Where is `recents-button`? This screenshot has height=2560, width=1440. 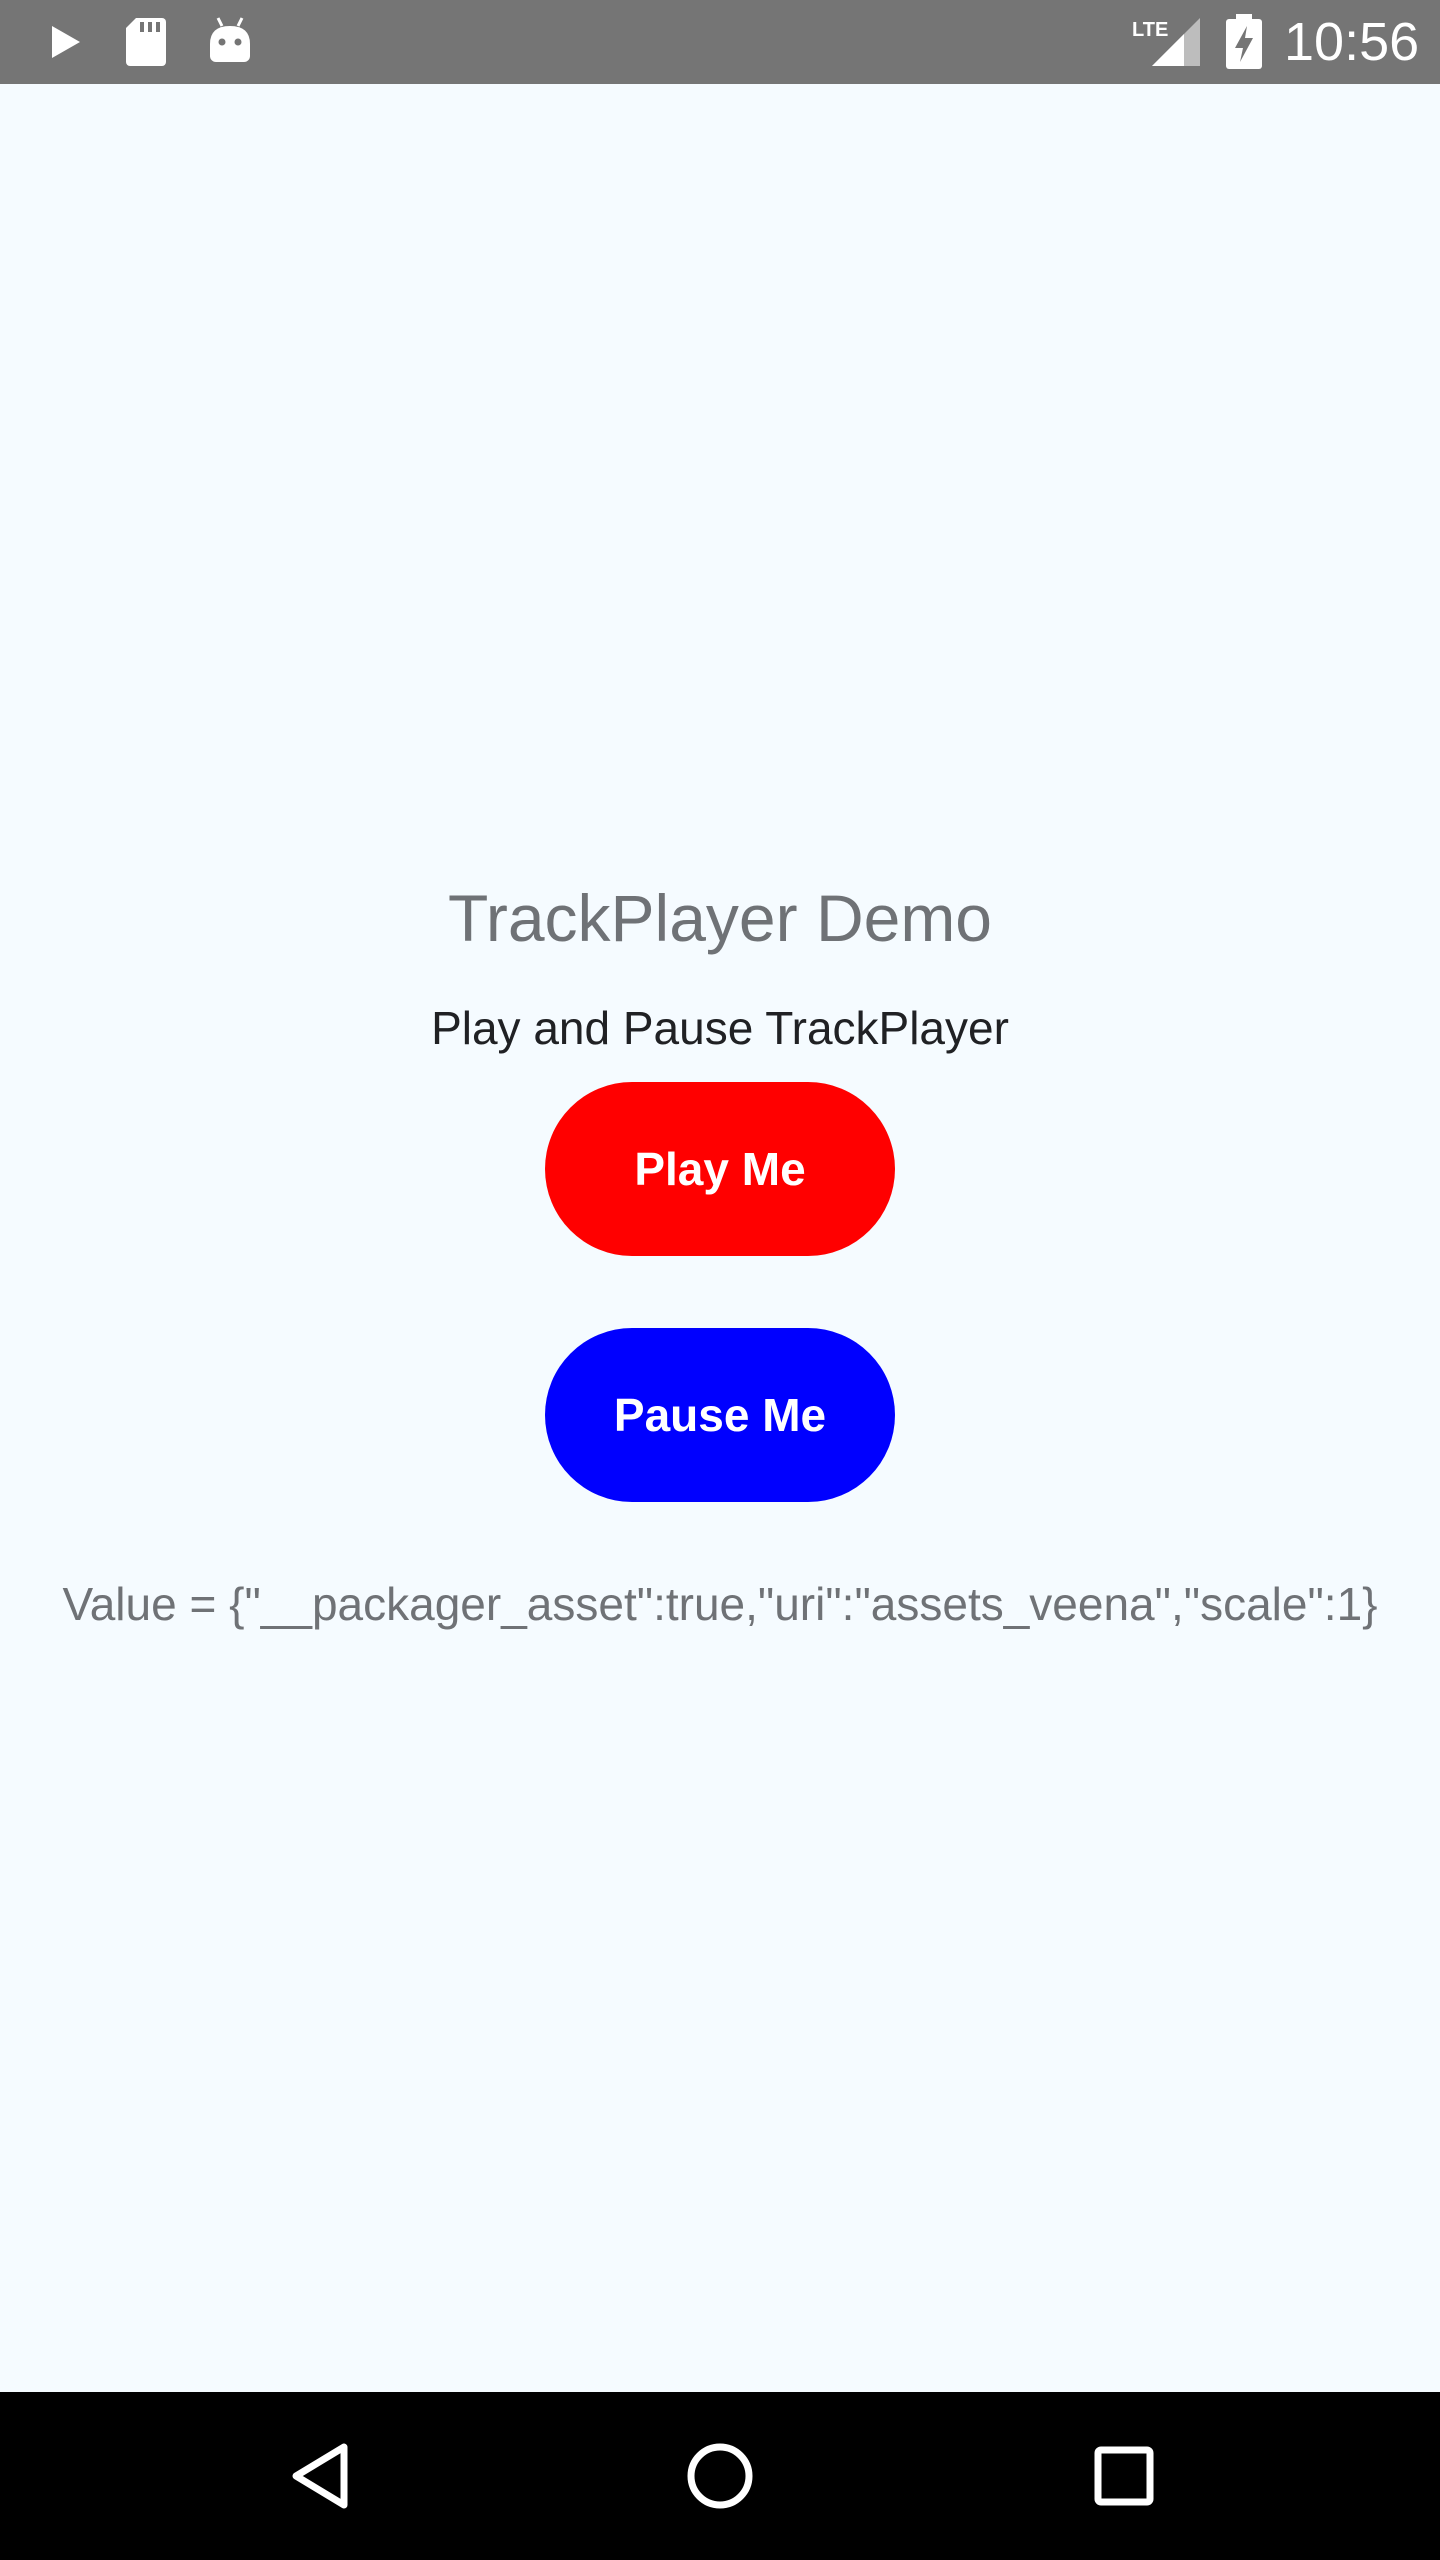
recents-button is located at coordinates (1124, 2476).